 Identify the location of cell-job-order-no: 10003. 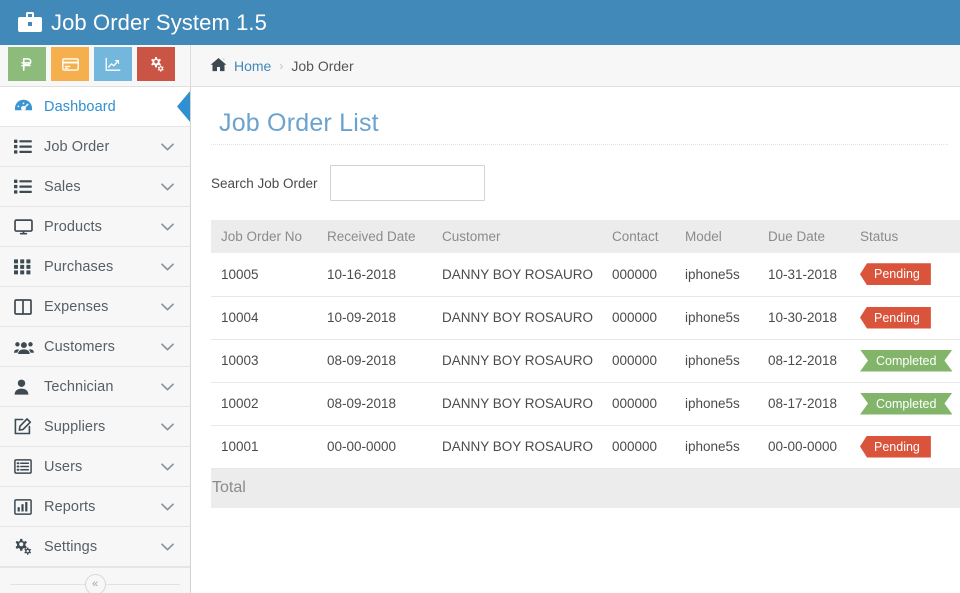
(264, 360).